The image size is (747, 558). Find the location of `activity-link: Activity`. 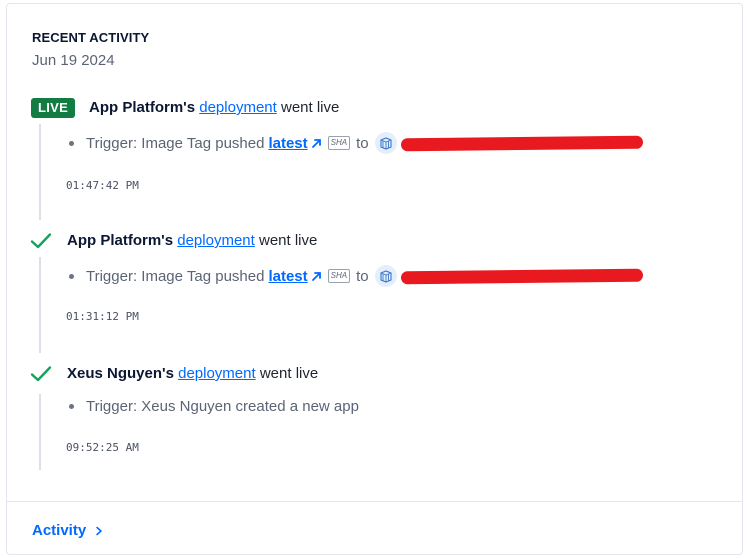

activity-link: Activity is located at coordinates (68, 530).